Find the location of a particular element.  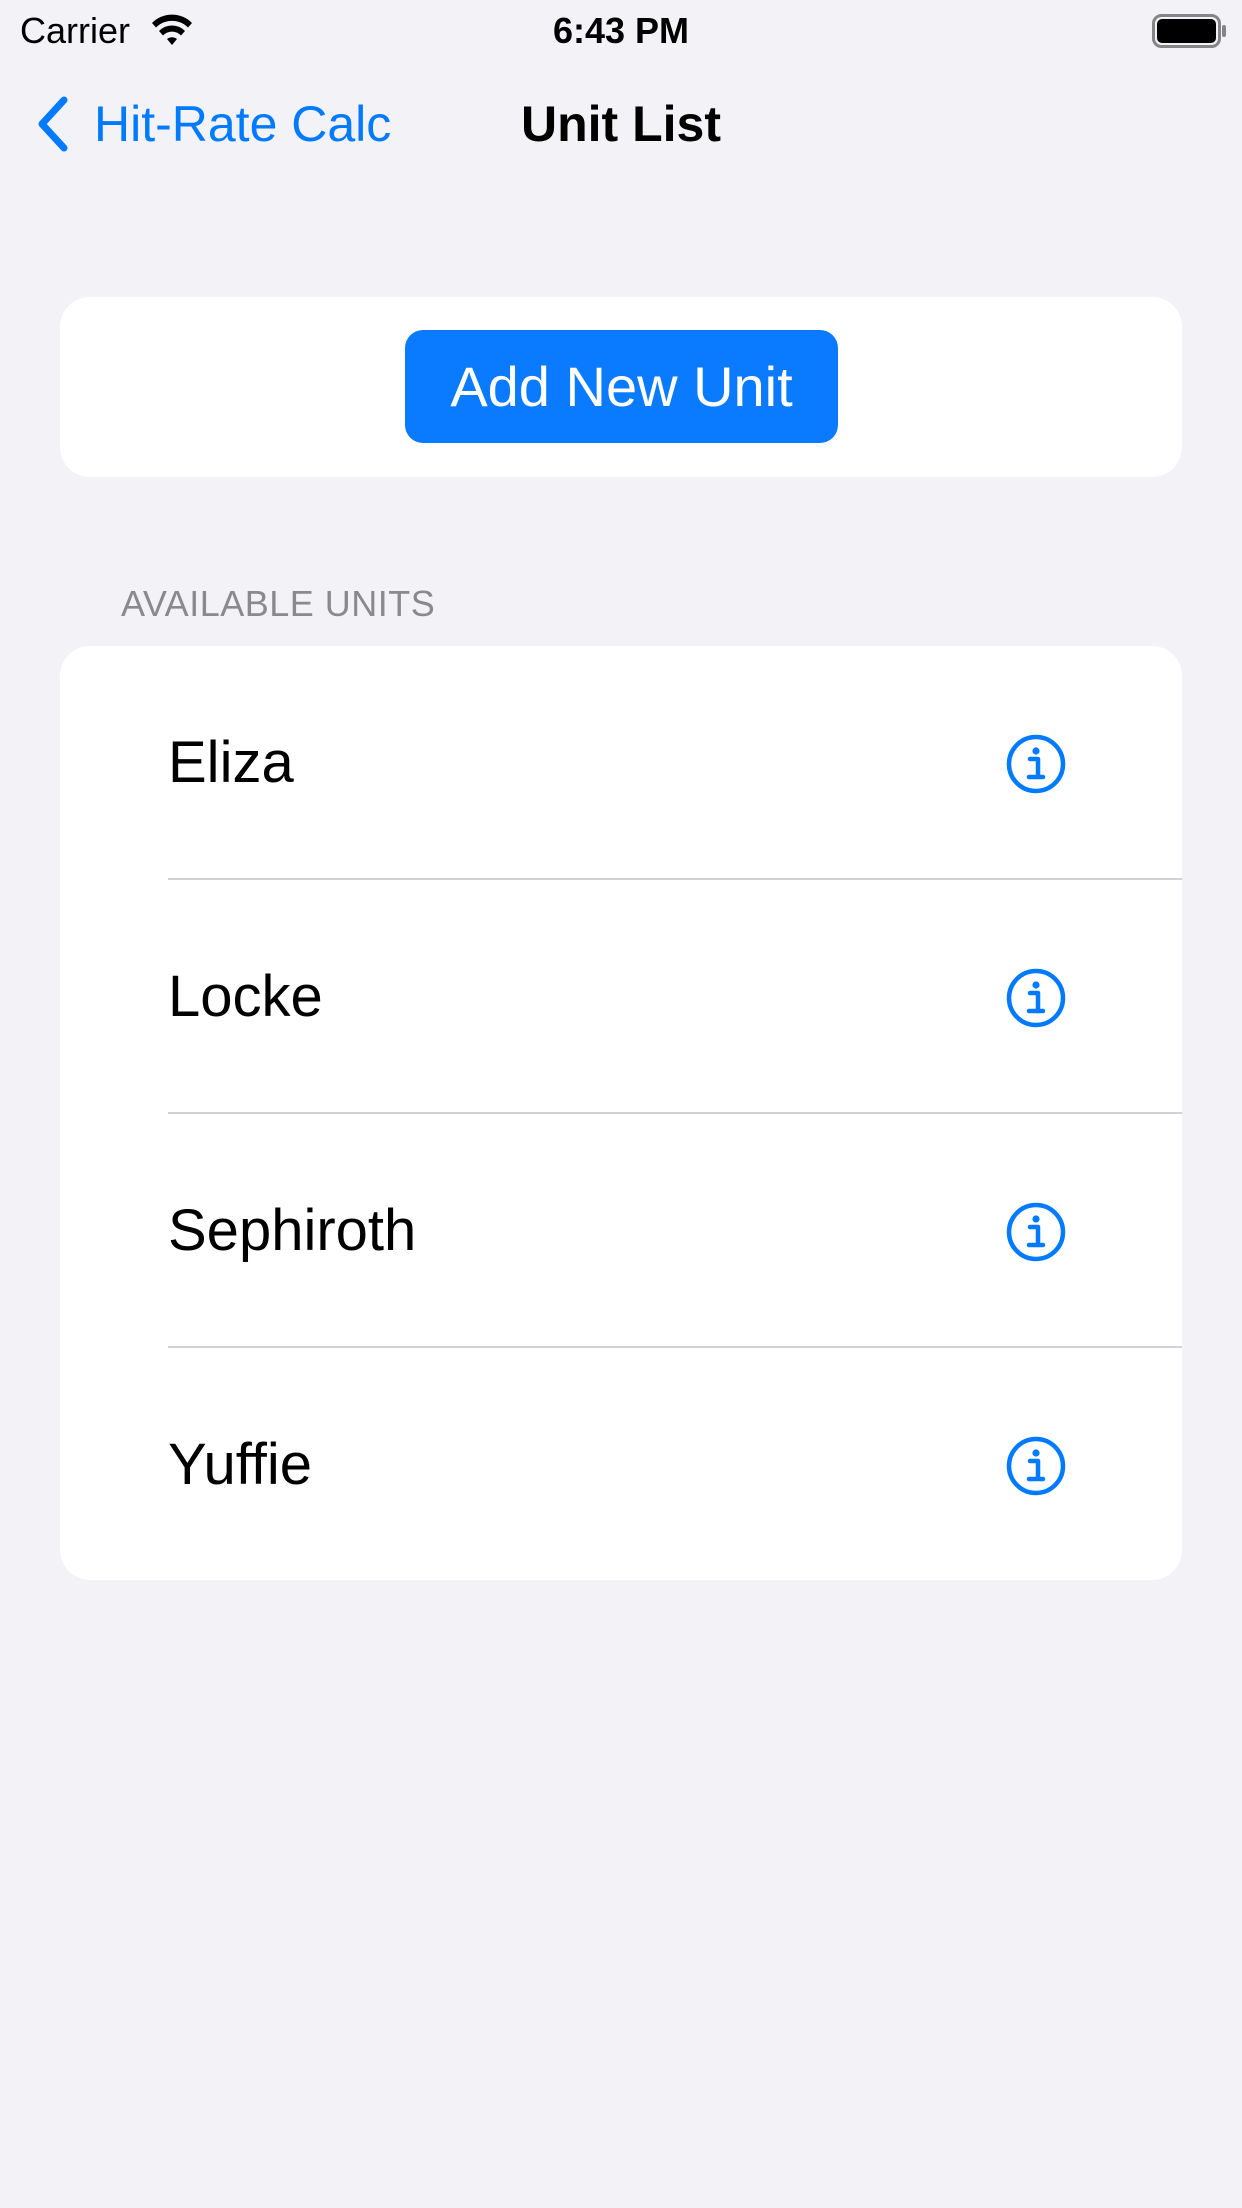

unit-name: Eliza is located at coordinates (231, 762).